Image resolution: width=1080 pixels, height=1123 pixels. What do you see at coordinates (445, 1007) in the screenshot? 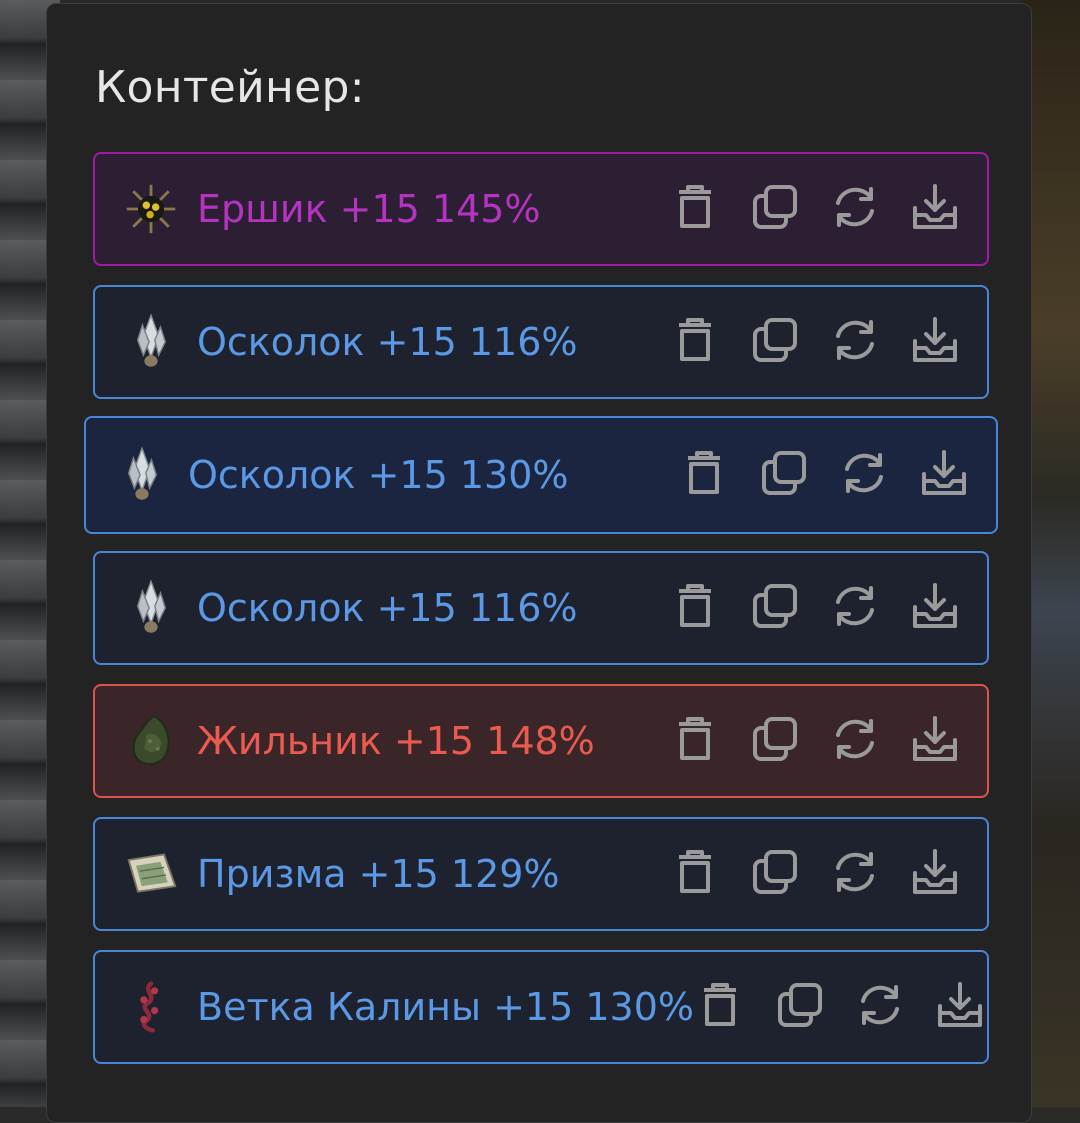
I see `item-label: Ветка Калины +15 130%` at bounding box center [445, 1007].